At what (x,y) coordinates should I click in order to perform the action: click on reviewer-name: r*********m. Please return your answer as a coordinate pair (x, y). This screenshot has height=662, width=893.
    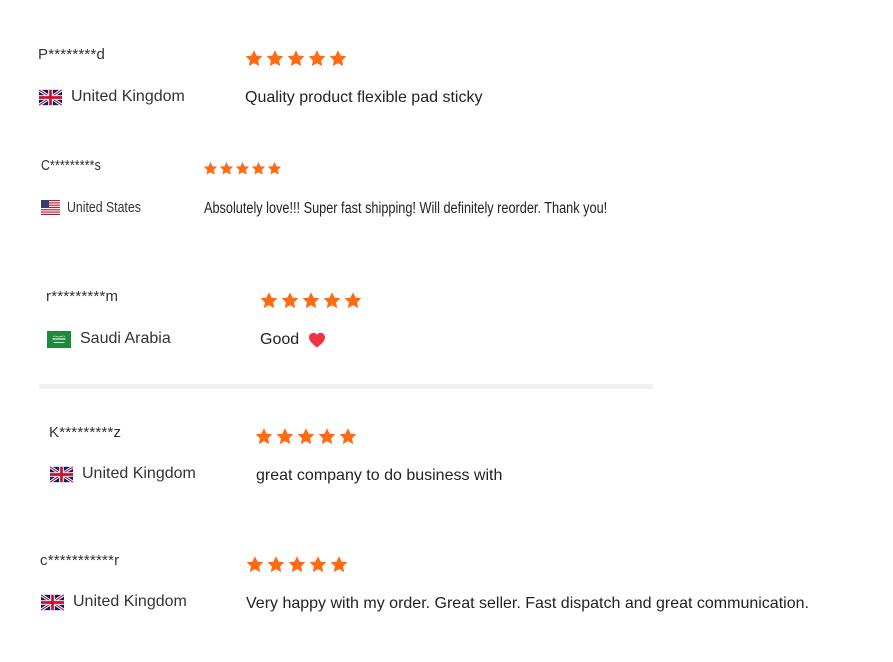
    Looking at the image, I should click on (82, 296).